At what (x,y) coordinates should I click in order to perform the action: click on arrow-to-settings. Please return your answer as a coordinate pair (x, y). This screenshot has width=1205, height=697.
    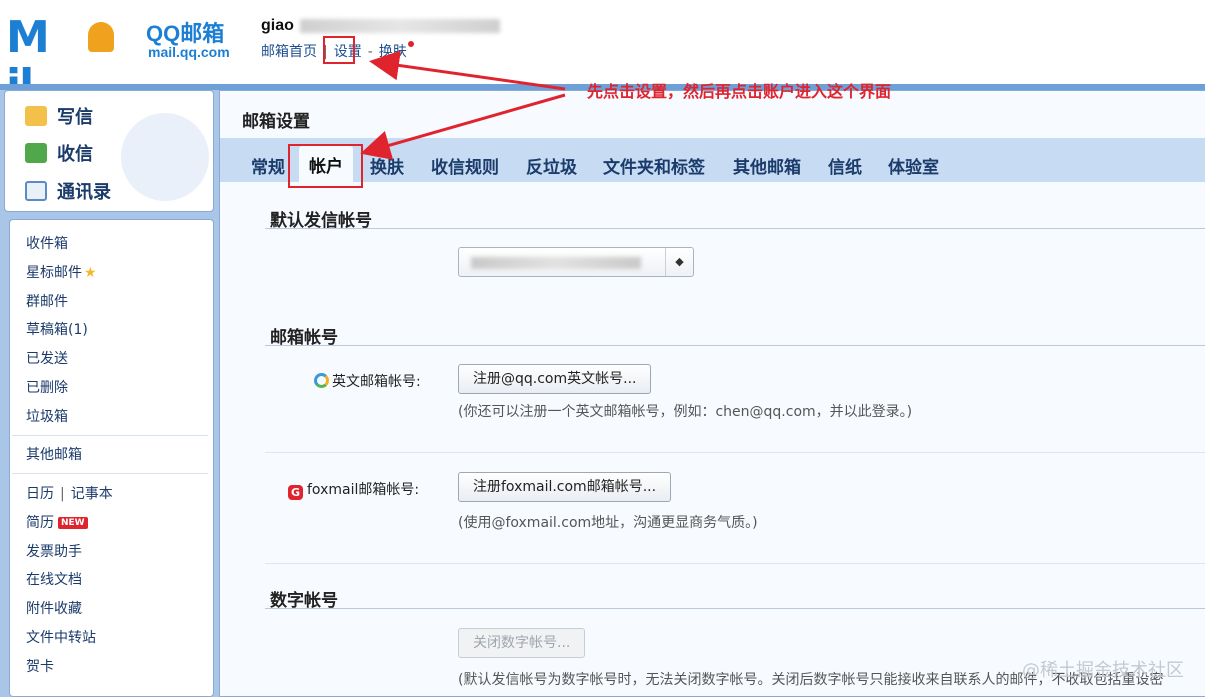
    Looking at the image, I should click on (467, 70).